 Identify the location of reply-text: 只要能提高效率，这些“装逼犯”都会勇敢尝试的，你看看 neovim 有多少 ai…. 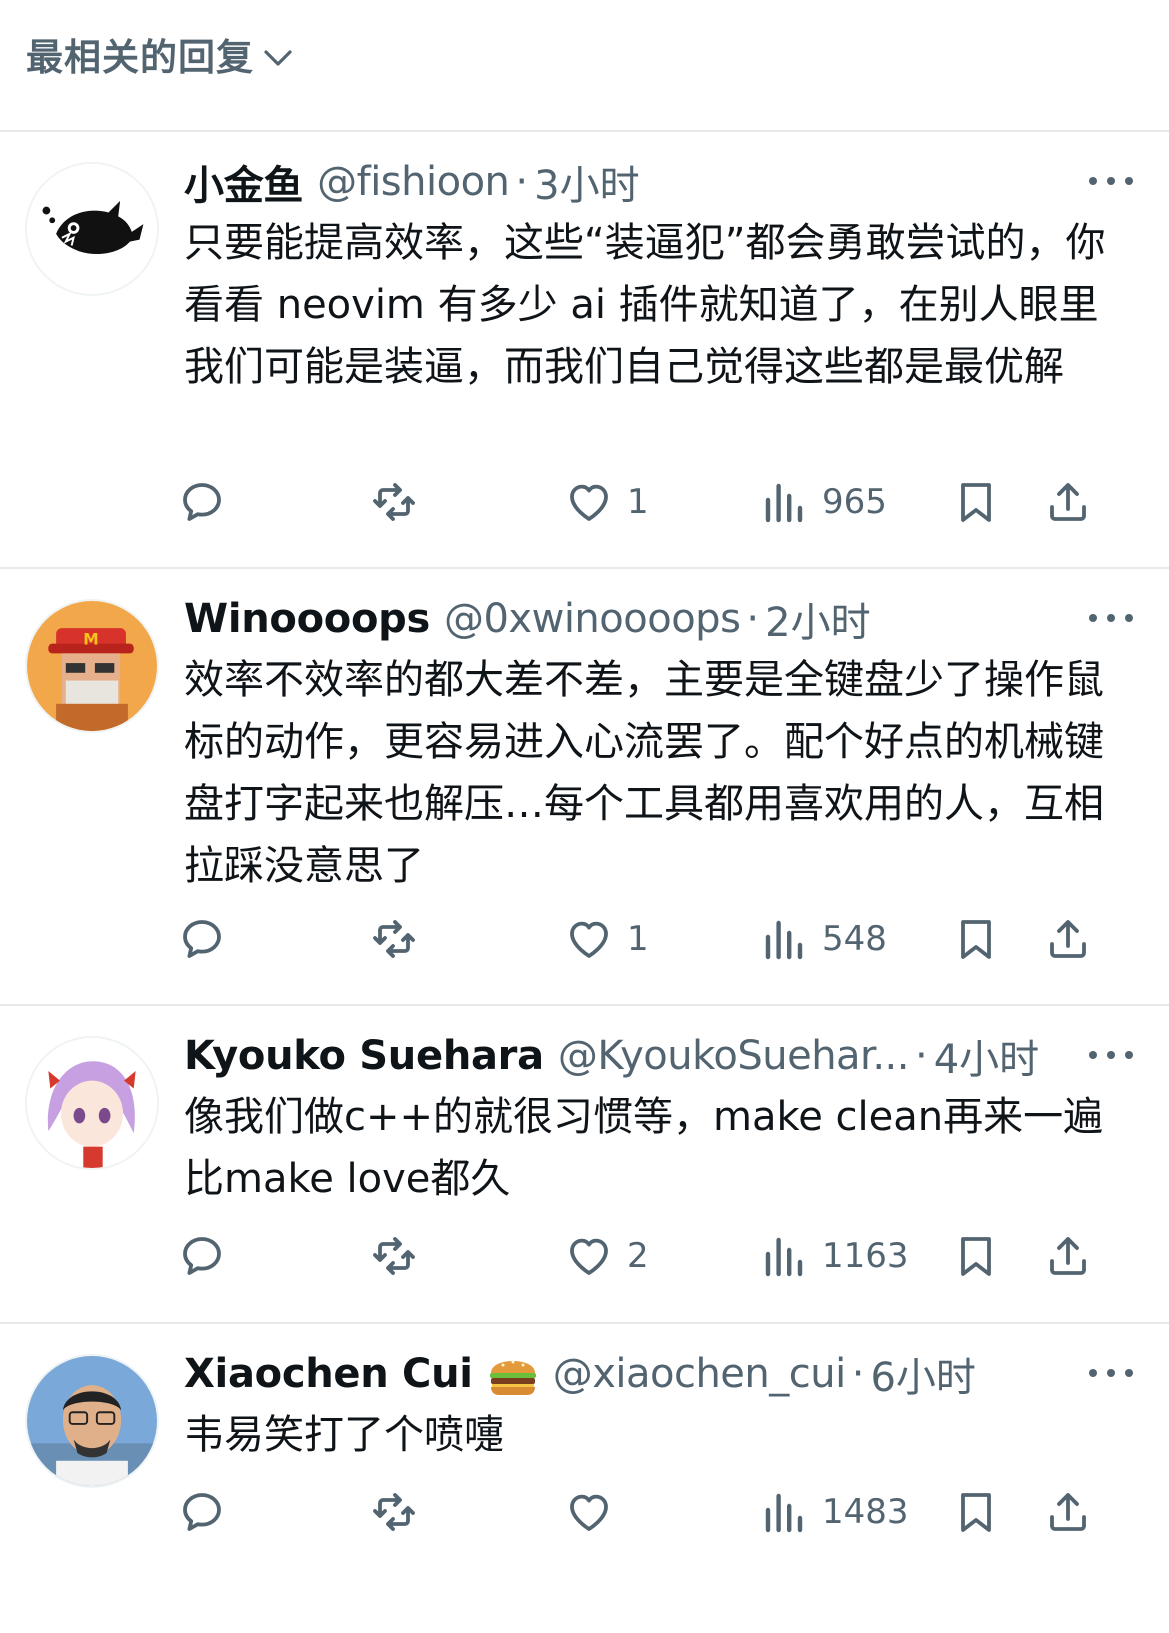
(645, 305).